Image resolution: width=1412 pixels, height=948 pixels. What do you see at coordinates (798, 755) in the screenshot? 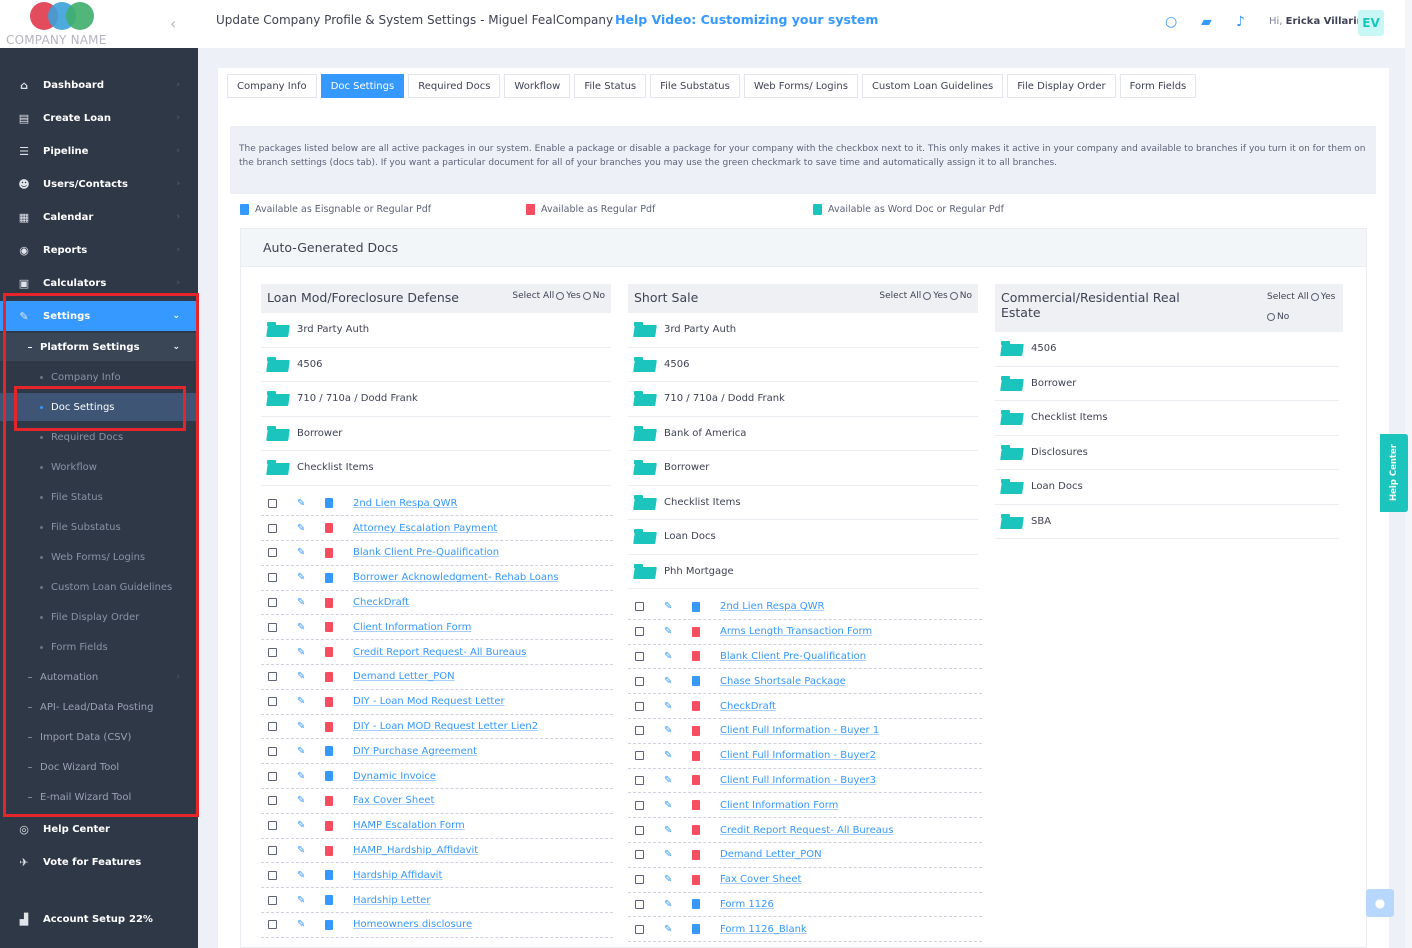
I see `doc-link: Client Full Information - Buyer2` at bounding box center [798, 755].